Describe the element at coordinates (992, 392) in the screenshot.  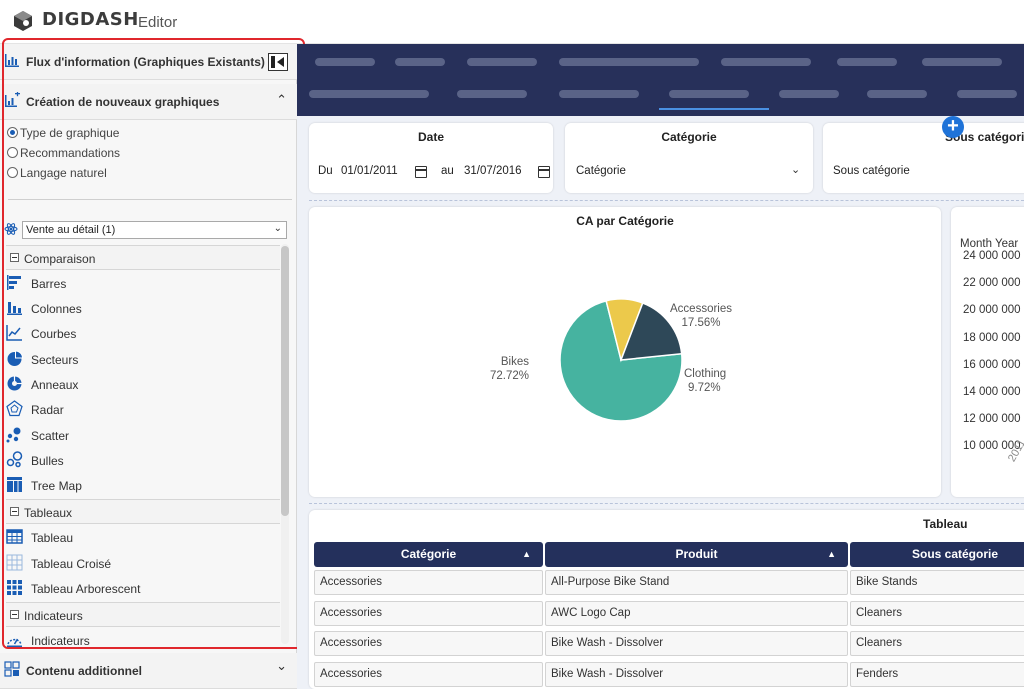
I see `y-tick-label: 14 000 000` at that location.